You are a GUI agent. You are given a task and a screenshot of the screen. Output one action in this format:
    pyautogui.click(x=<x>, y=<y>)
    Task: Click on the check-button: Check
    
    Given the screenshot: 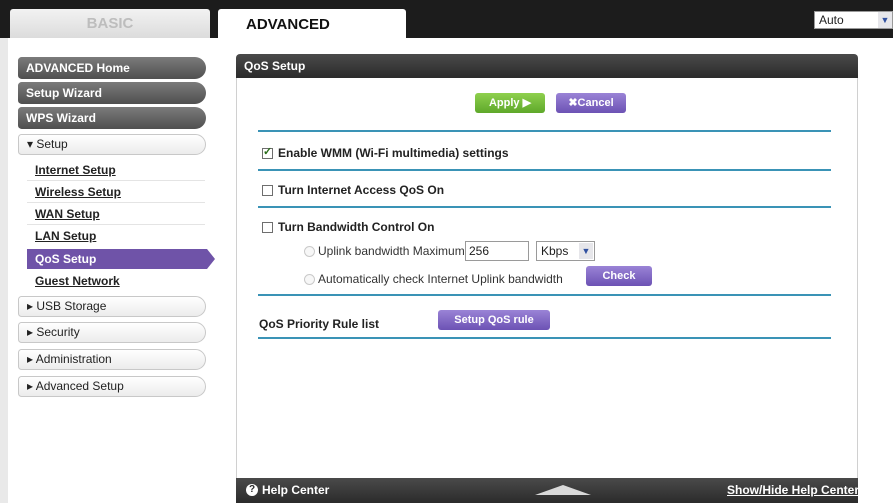 What is the action you would take?
    pyautogui.click(x=619, y=276)
    